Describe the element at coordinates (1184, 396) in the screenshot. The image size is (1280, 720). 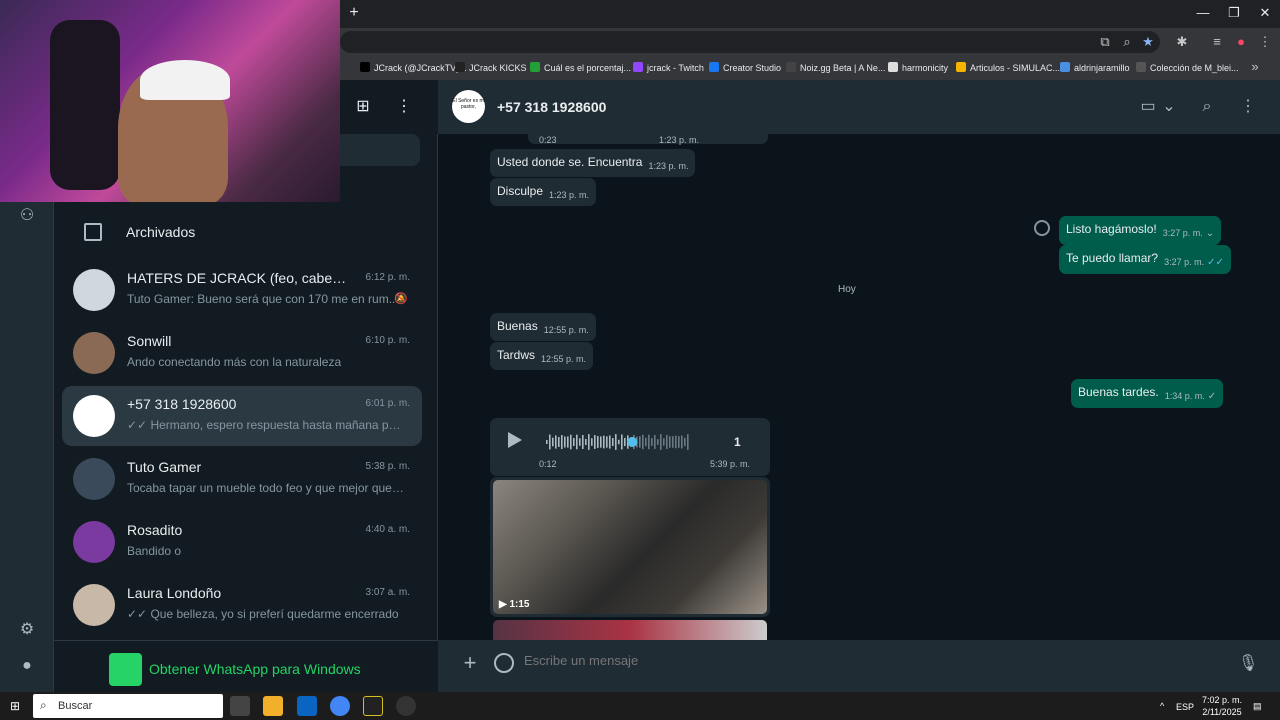
I see `message-time: 1:34 p. m.` at that location.